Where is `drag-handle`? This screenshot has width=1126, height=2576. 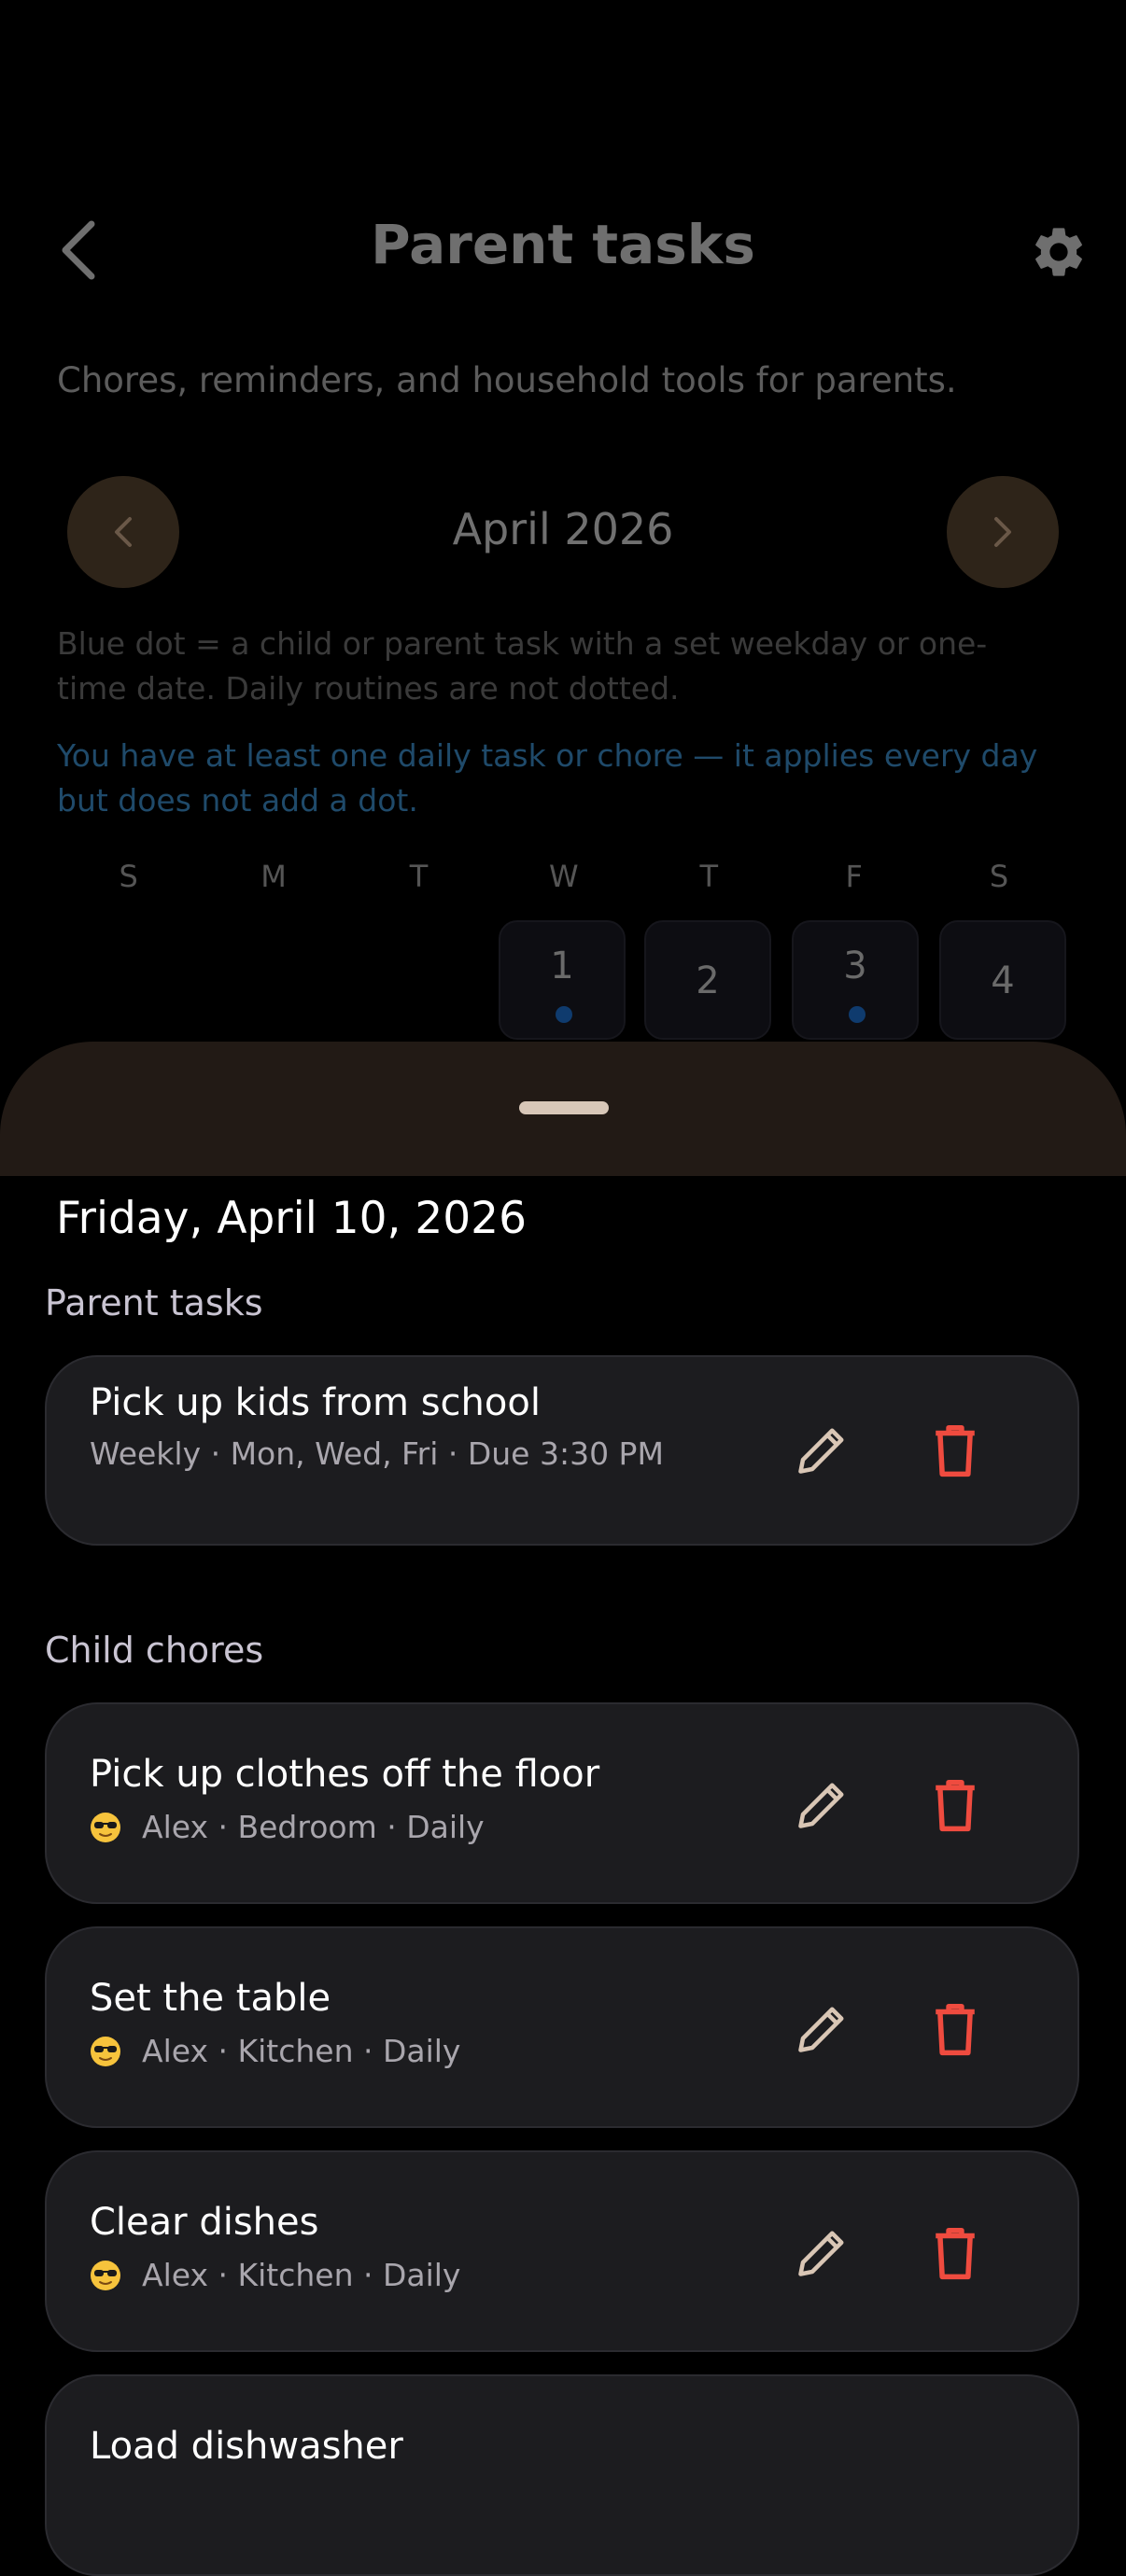 drag-handle is located at coordinates (564, 1107).